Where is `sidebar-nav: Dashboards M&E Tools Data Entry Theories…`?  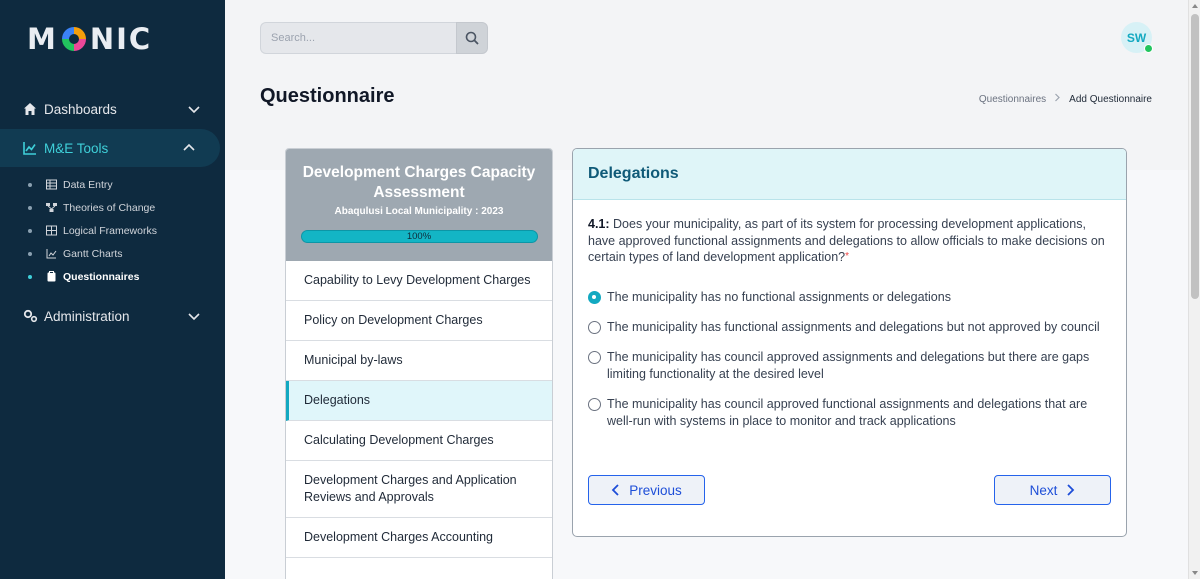
sidebar-nav: Dashboards M&E Tools Data Entry Theories… is located at coordinates (112, 212).